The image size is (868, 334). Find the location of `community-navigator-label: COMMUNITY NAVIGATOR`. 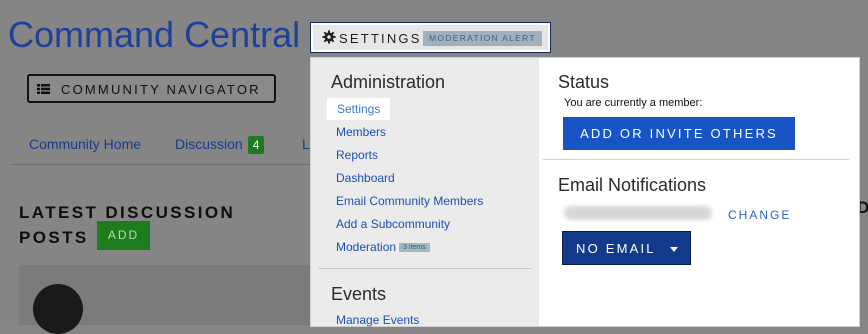

community-navigator-label: COMMUNITY NAVIGATOR is located at coordinates (161, 89).